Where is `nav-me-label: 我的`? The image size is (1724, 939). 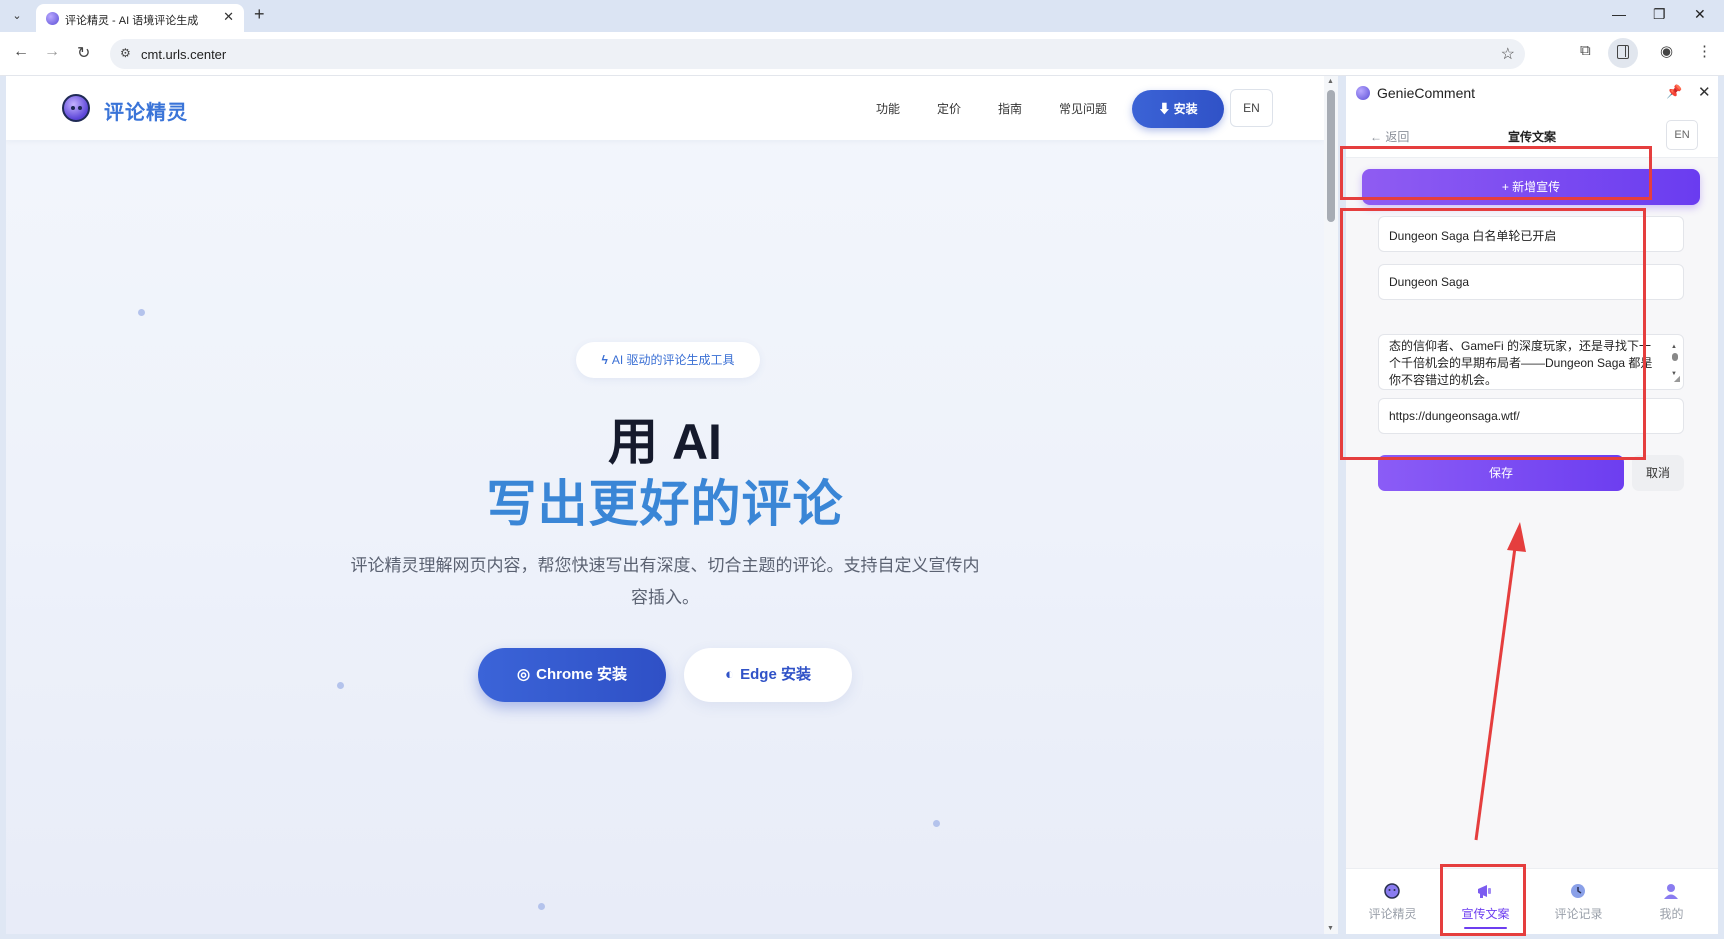
nav-me-label: 我的 is located at coordinates (1671, 914).